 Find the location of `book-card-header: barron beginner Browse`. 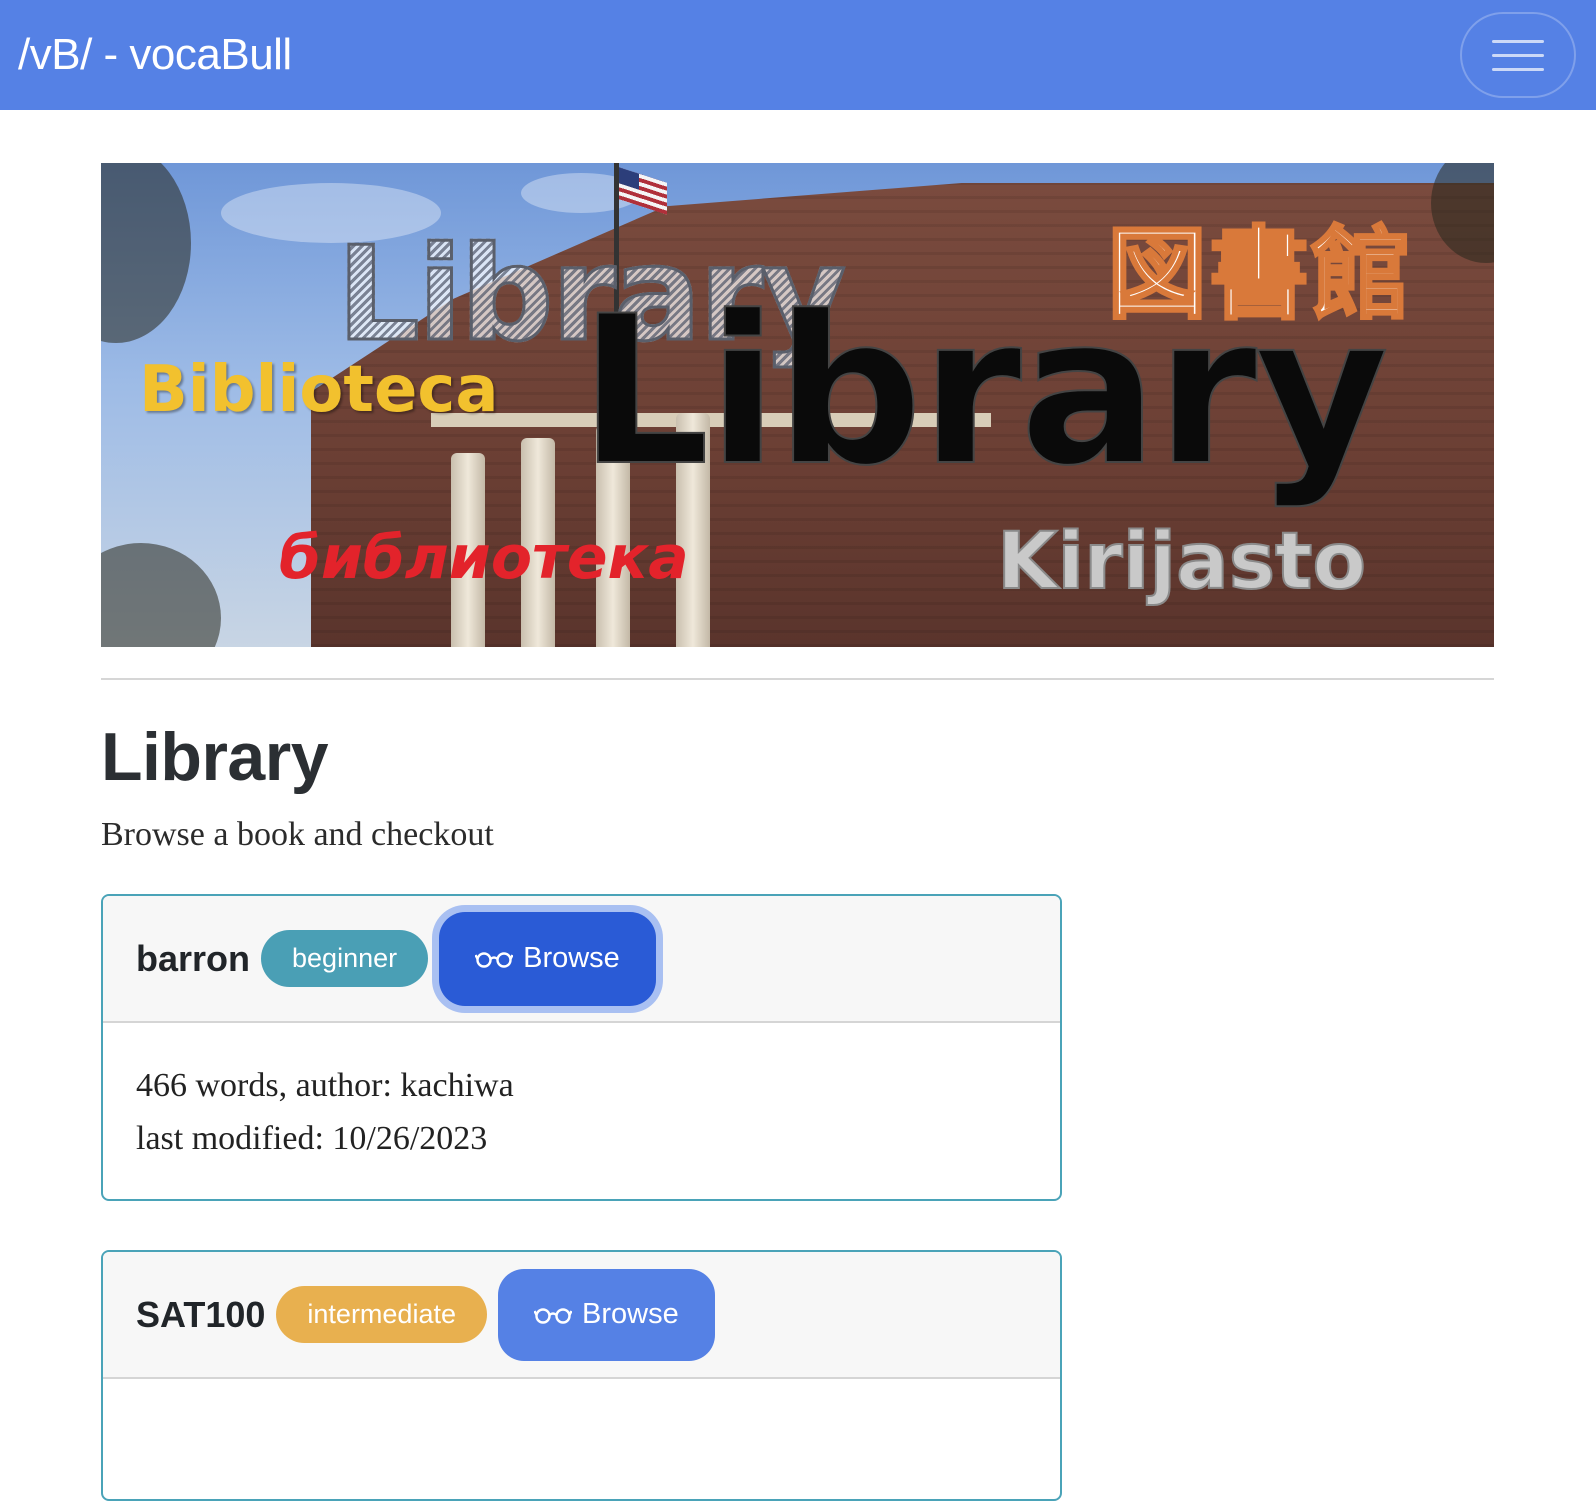

book-card-header: barron beginner Browse is located at coordinates (581, 959).